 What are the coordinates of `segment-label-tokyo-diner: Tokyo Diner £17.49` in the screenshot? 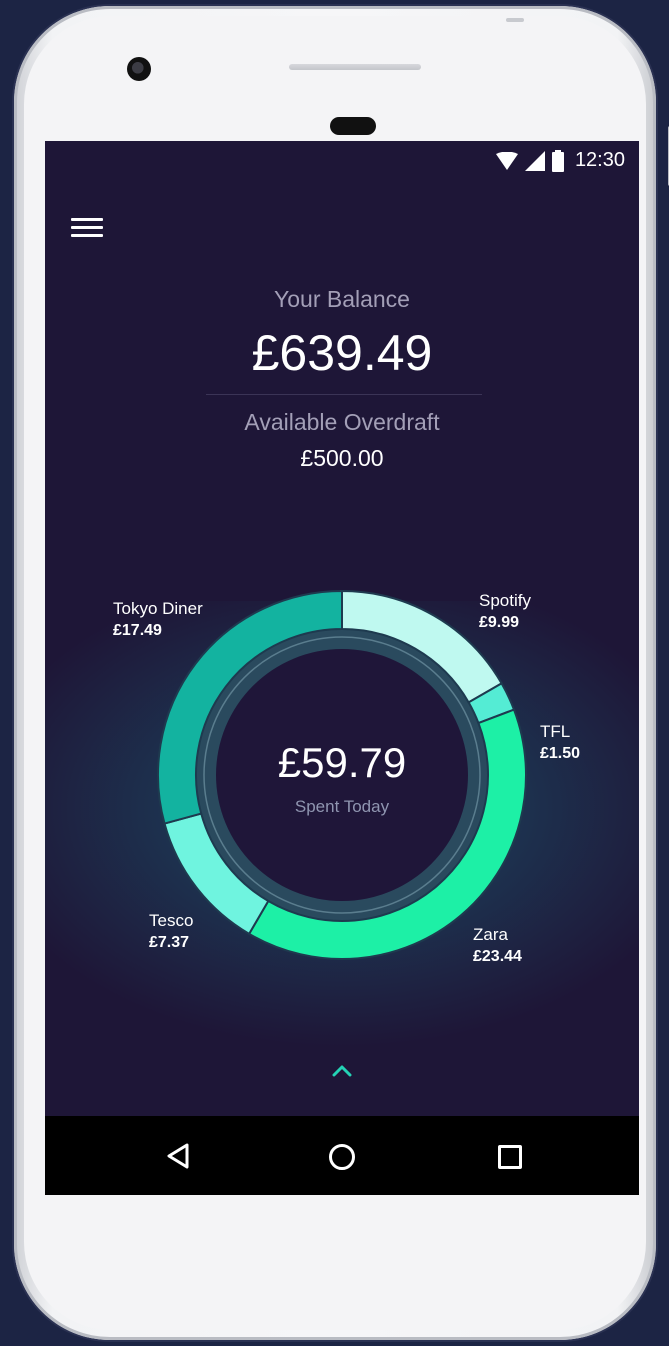 It's located at (158, 620).